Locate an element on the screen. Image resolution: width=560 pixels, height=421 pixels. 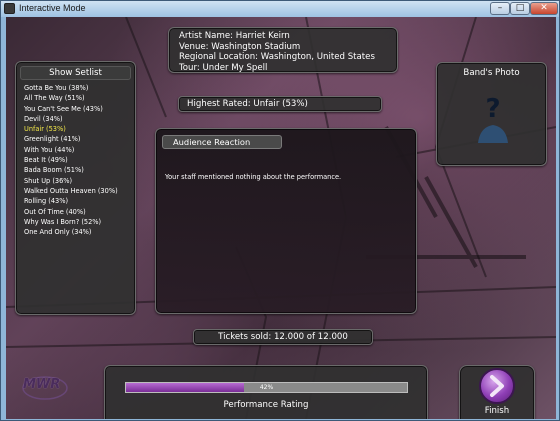
app-icon is located at coordinates (9, 8).